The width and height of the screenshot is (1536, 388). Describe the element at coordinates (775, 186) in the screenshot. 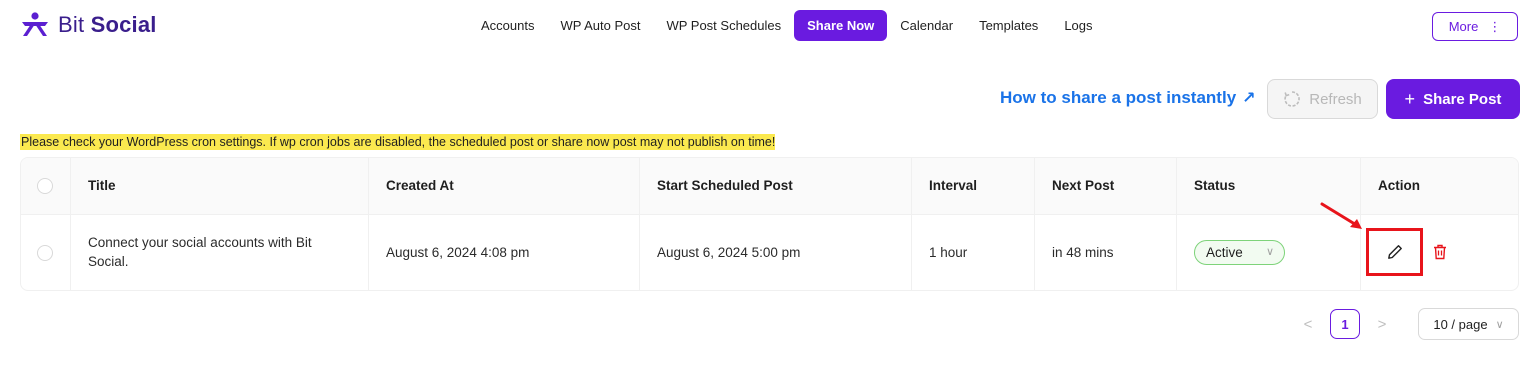

I see `column-header-start-scheduled: Start Scheduled Post` at that location.